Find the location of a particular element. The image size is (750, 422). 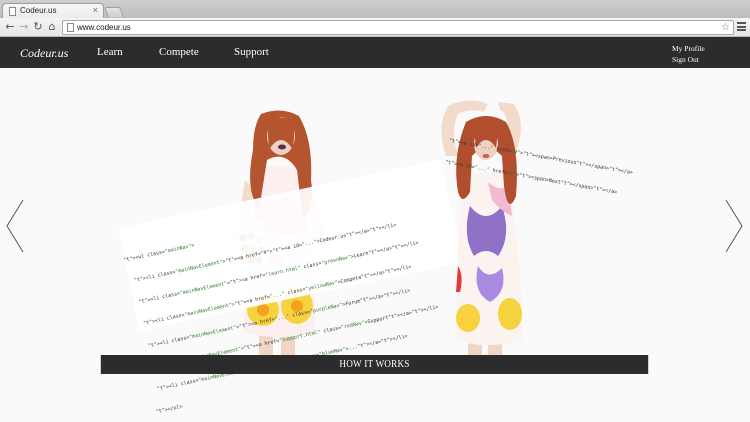

browser-tabstrip: Codeur.us × is located at coordinates (375, 9).